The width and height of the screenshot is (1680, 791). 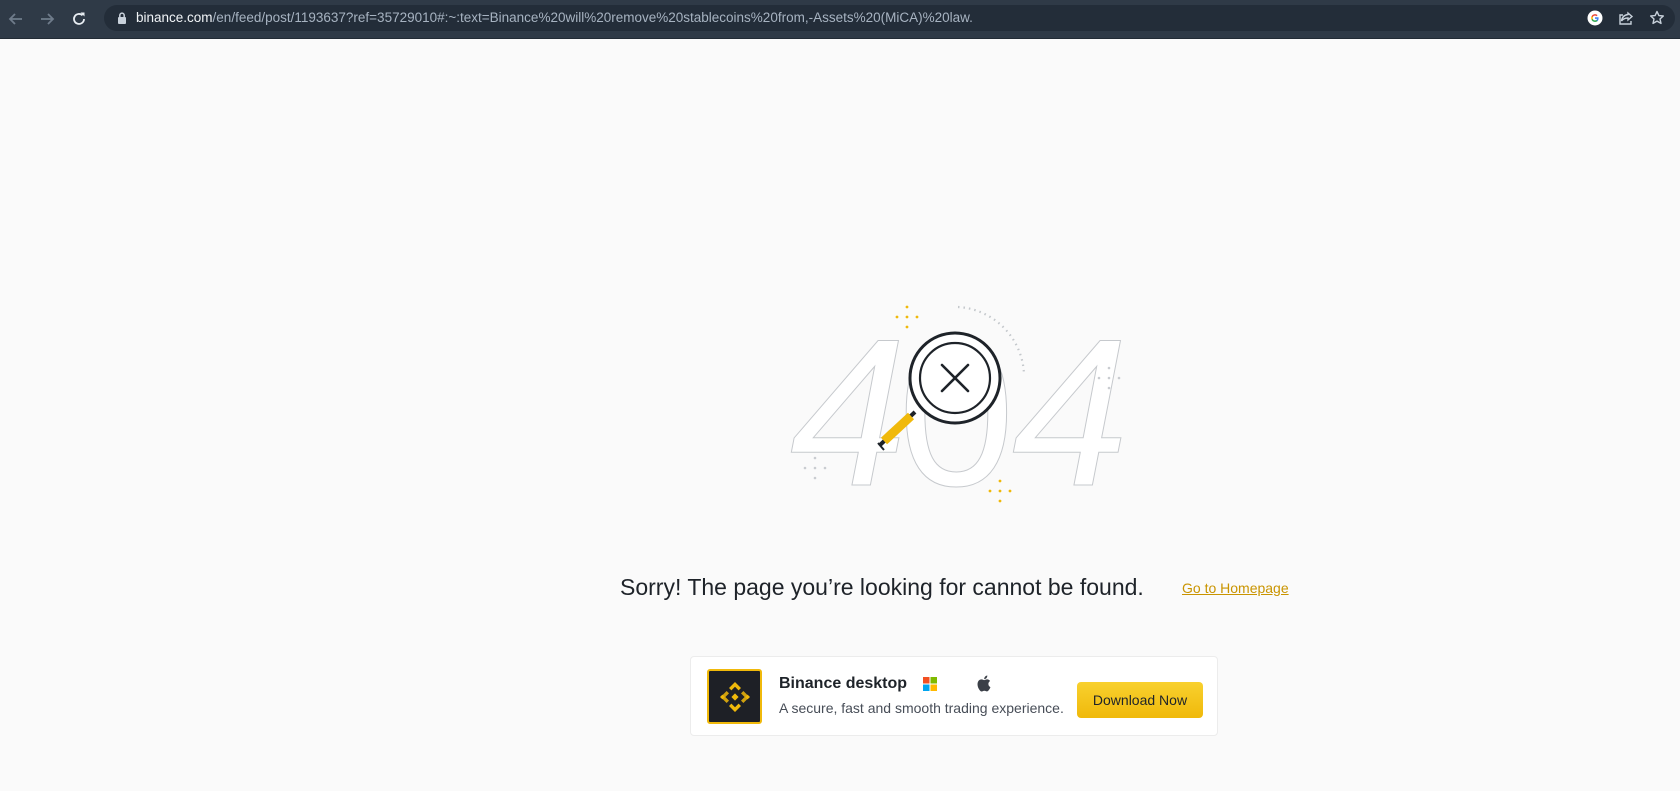 What do you see at coordinates (960, 405) in the screenshot?
I see `not-found-illustration: 4 0 4` at bounding box center [960, 405].